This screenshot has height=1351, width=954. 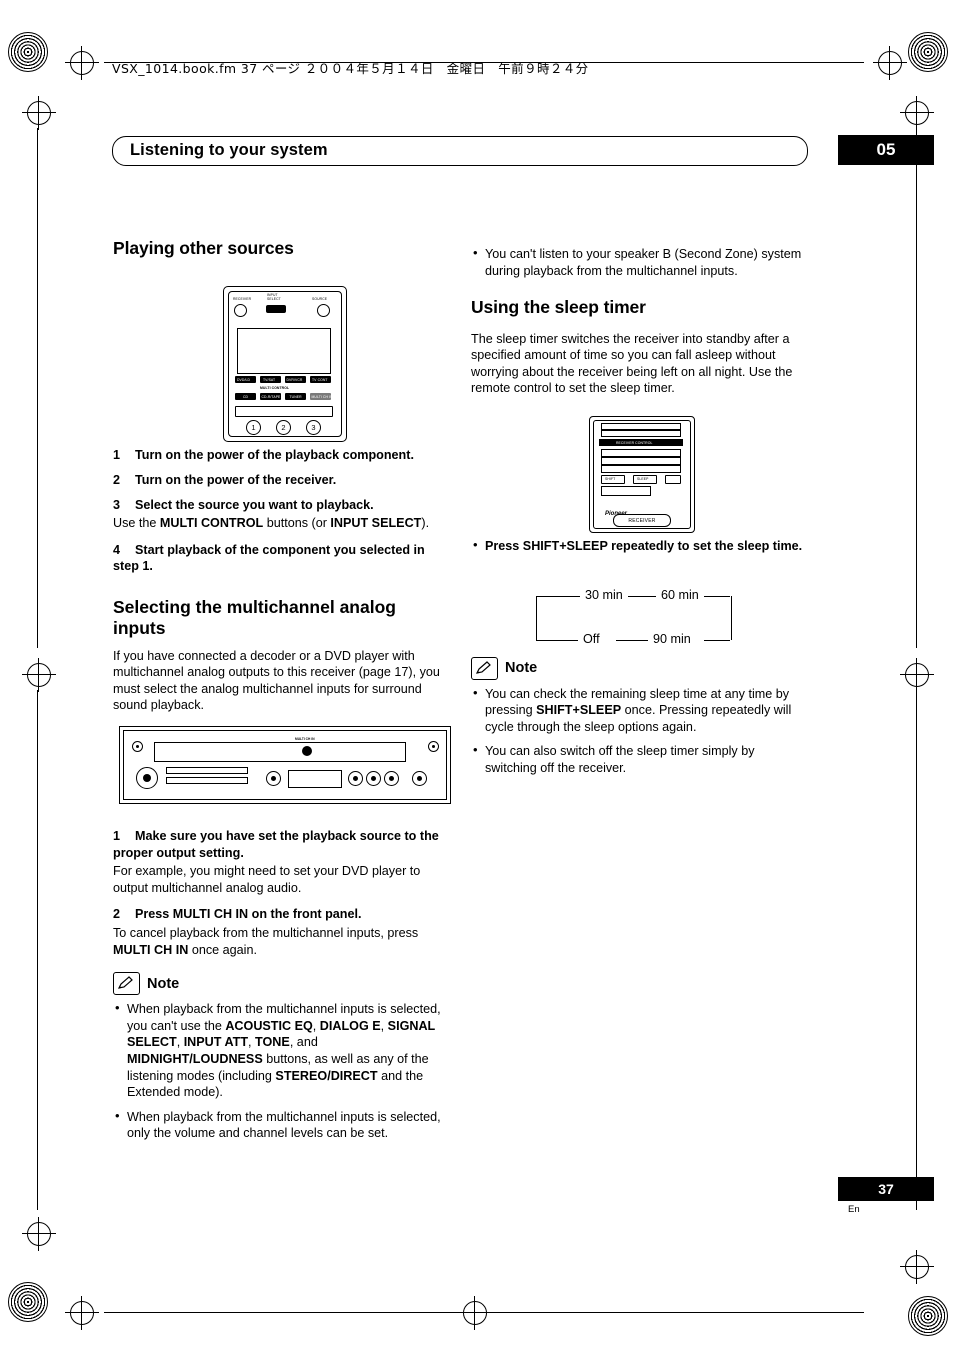 I want to click on panel-knob-left, so click(x=137, y=746).